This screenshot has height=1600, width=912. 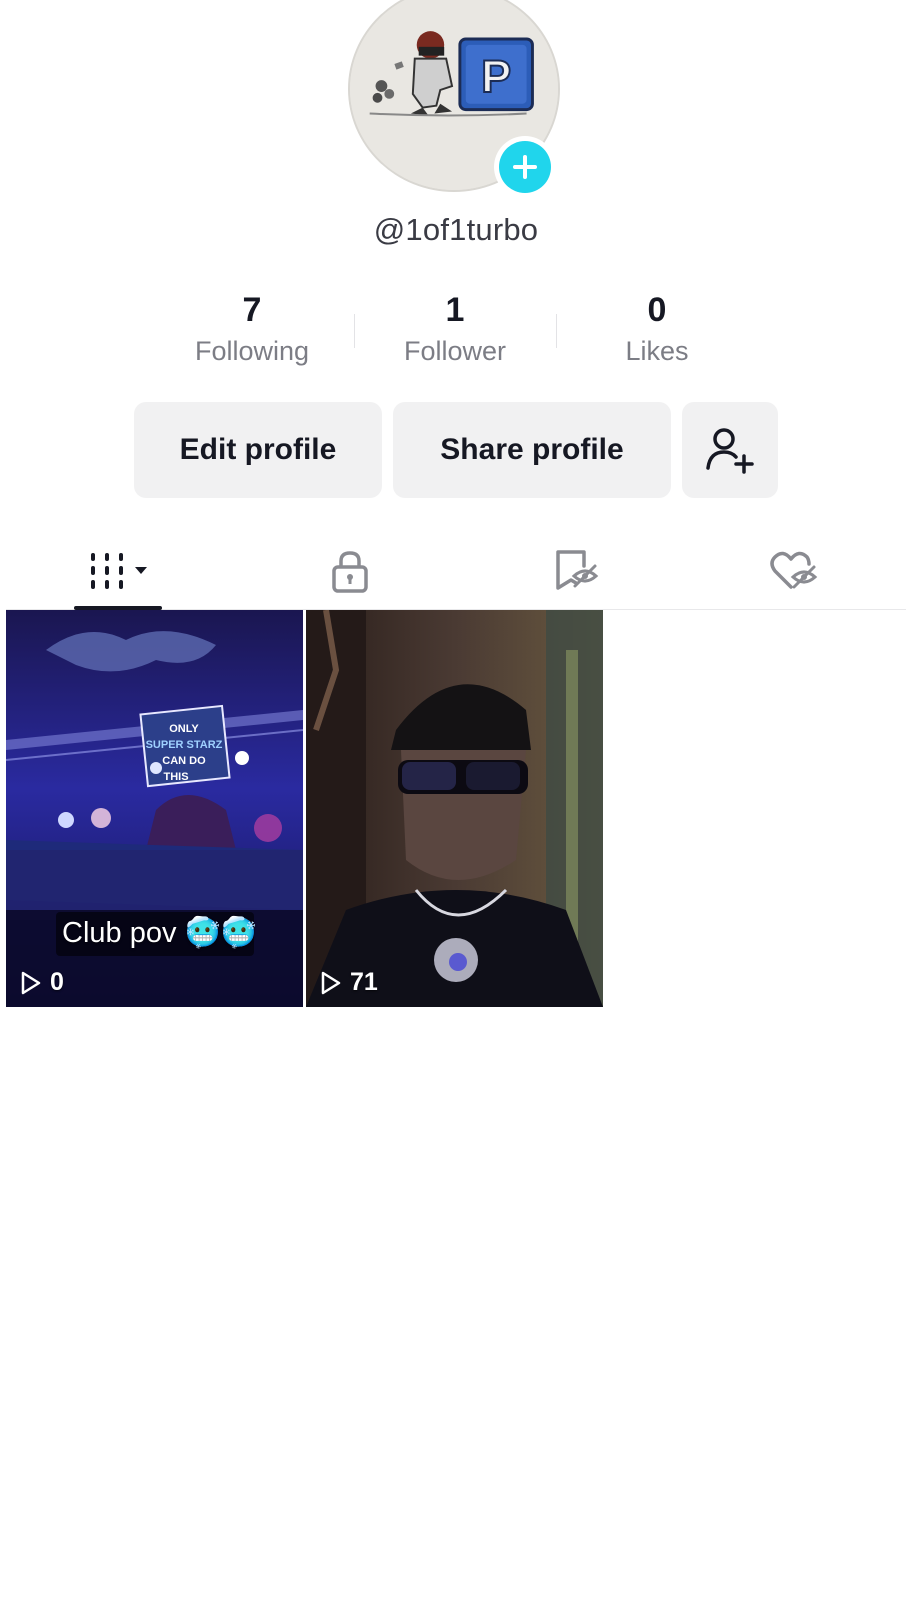 What do you see at coordinates (42, 982) in the screenshot?
I see `view-count: 0` at bounding box center [42, 982].